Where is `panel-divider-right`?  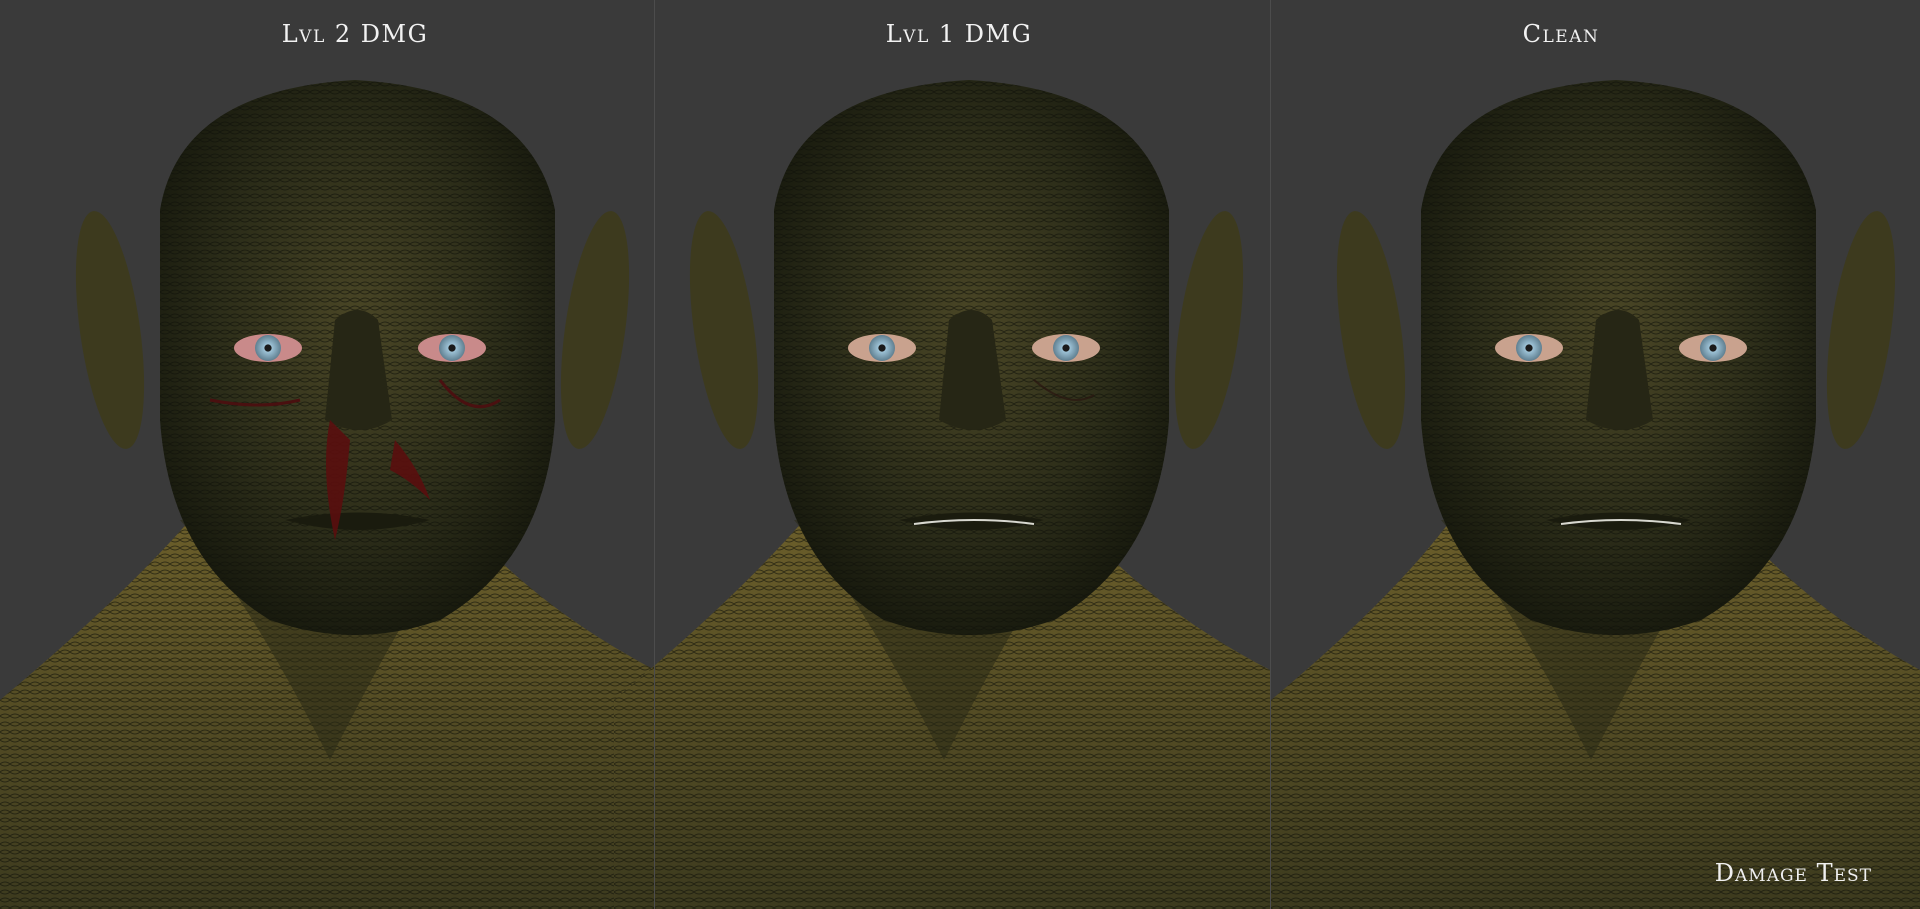 panel-divider-right is located at coordinates (1270, 454).